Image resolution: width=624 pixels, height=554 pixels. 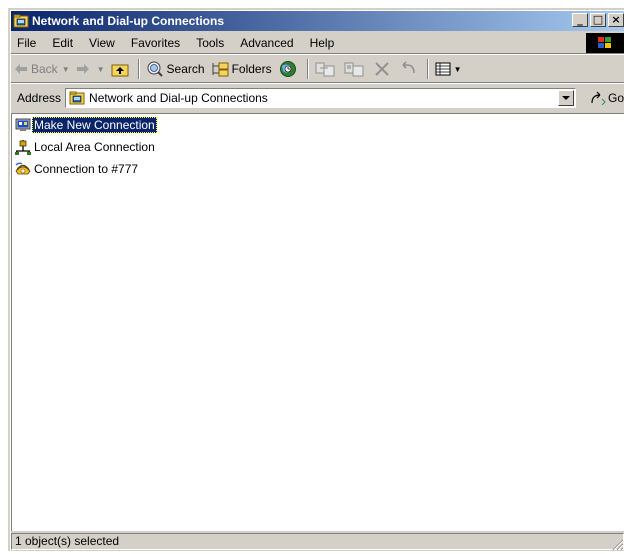 I want to click on menu-tools: Tools, so click(x=210, y=43).